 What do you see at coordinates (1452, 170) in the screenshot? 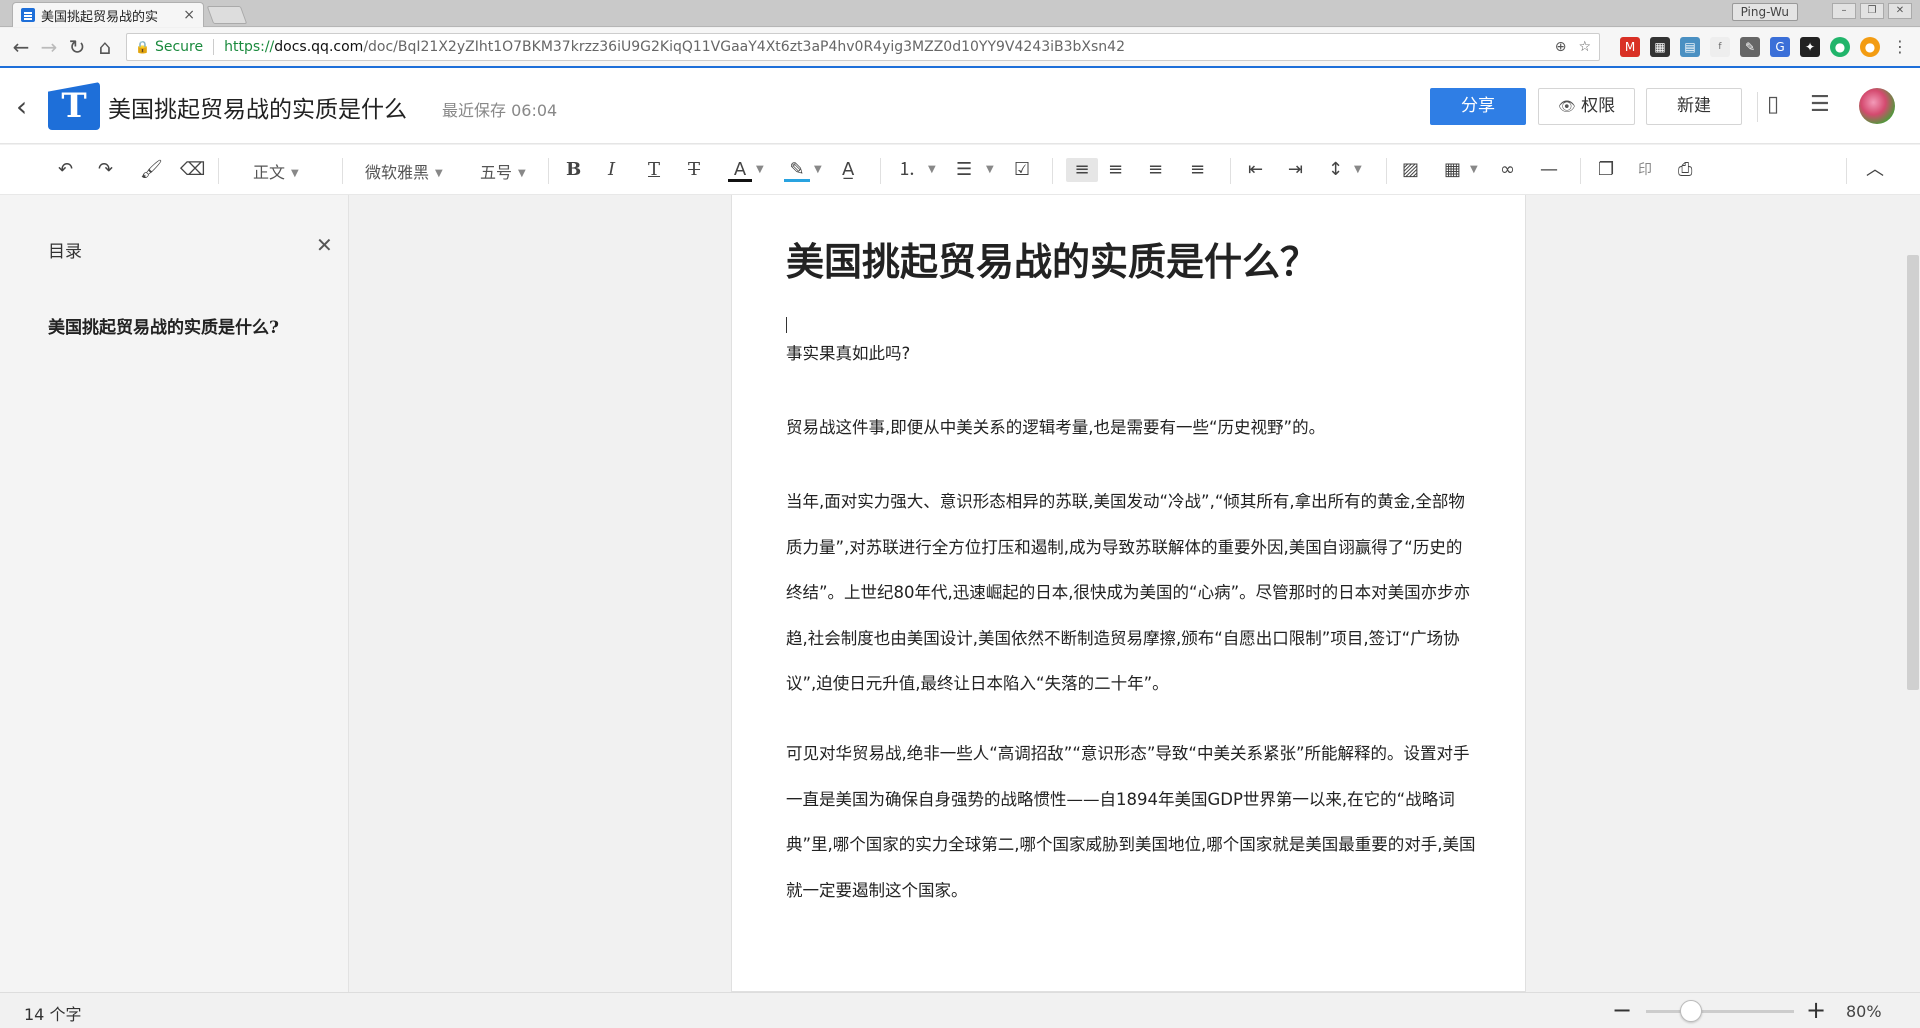
I see `table-icon: ▦` at bounding box center [1452, 170].